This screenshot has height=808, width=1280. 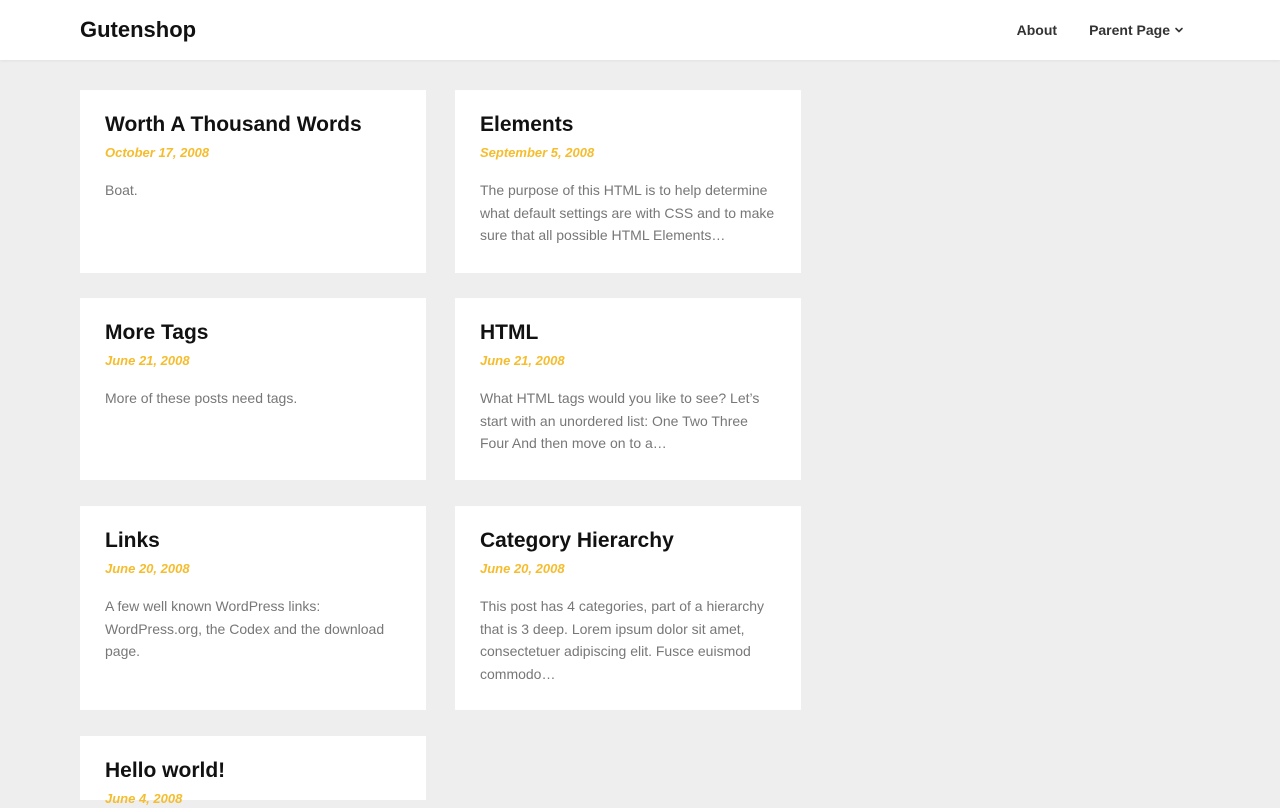 What do you see at coordinates (640, 30) in the screenshot?
I see `site-header: Gutenshop About Parent Page` at bounding box center [640, 30].